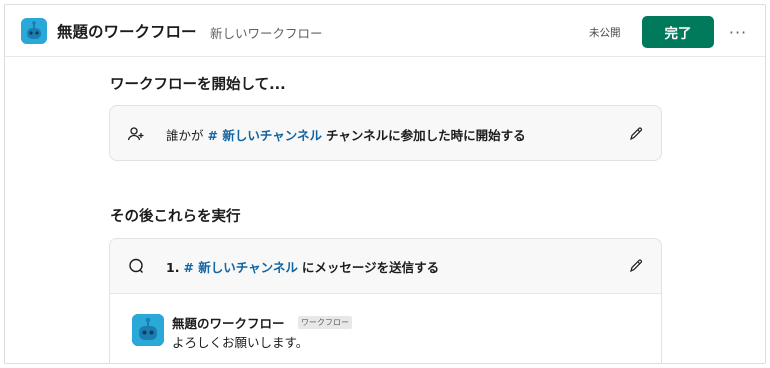 The height and width of the screenshot is (368, 770). I want to click on workflow-title: 無題のワークフロー, so click(127, 31).